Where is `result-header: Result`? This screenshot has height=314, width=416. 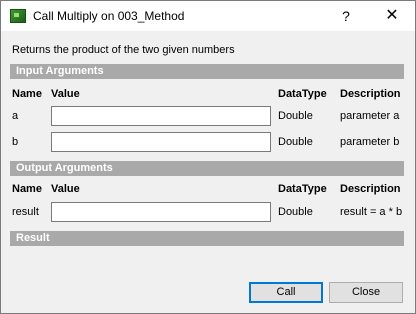
result-header: Result is located at coordinates (207, 238).